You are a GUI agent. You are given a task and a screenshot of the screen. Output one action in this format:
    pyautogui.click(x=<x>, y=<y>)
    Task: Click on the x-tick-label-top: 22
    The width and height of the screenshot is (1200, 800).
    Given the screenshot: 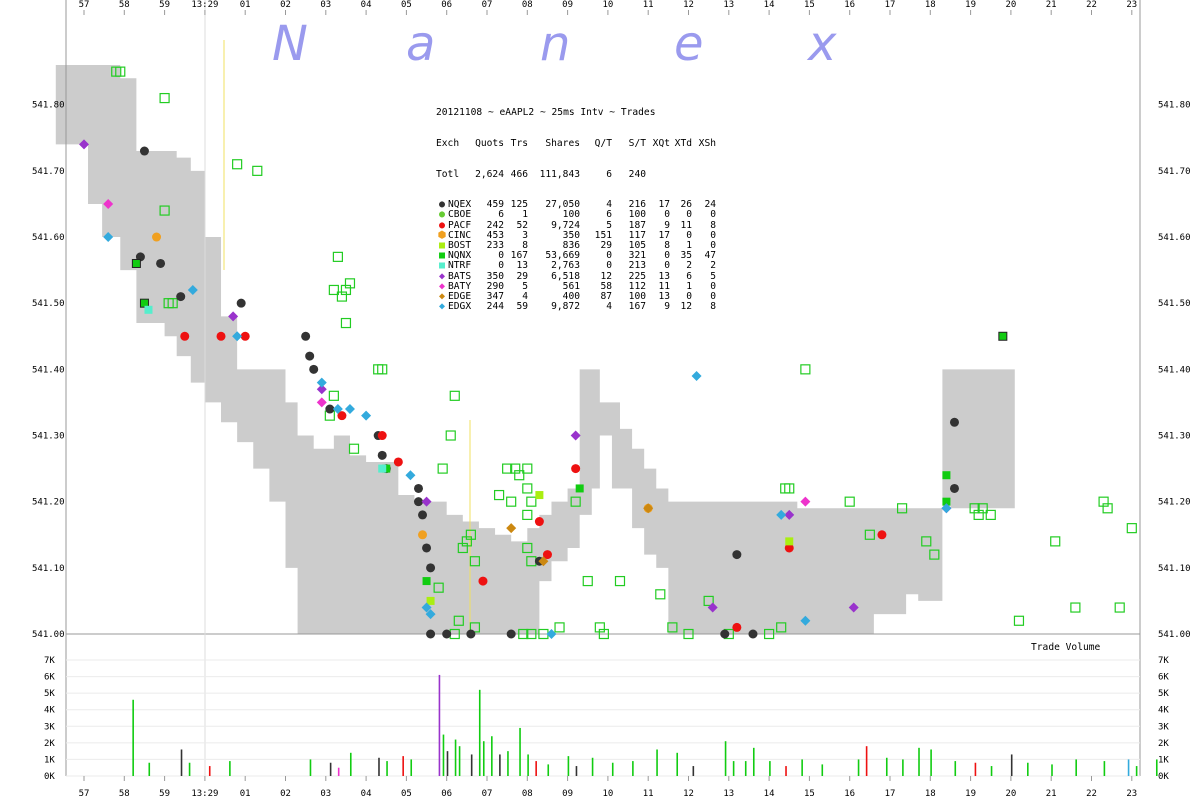 What is the action you would take?
    pyautogui.click(x=1091, y=5)
    